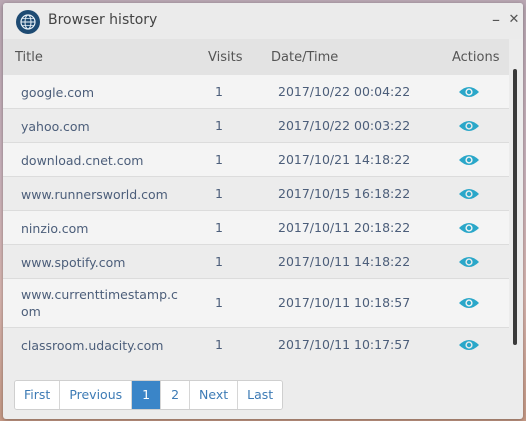  I want to click on table-row: download.cnet.com 1 2017/10/21 14:18:22, so click(256, 160).